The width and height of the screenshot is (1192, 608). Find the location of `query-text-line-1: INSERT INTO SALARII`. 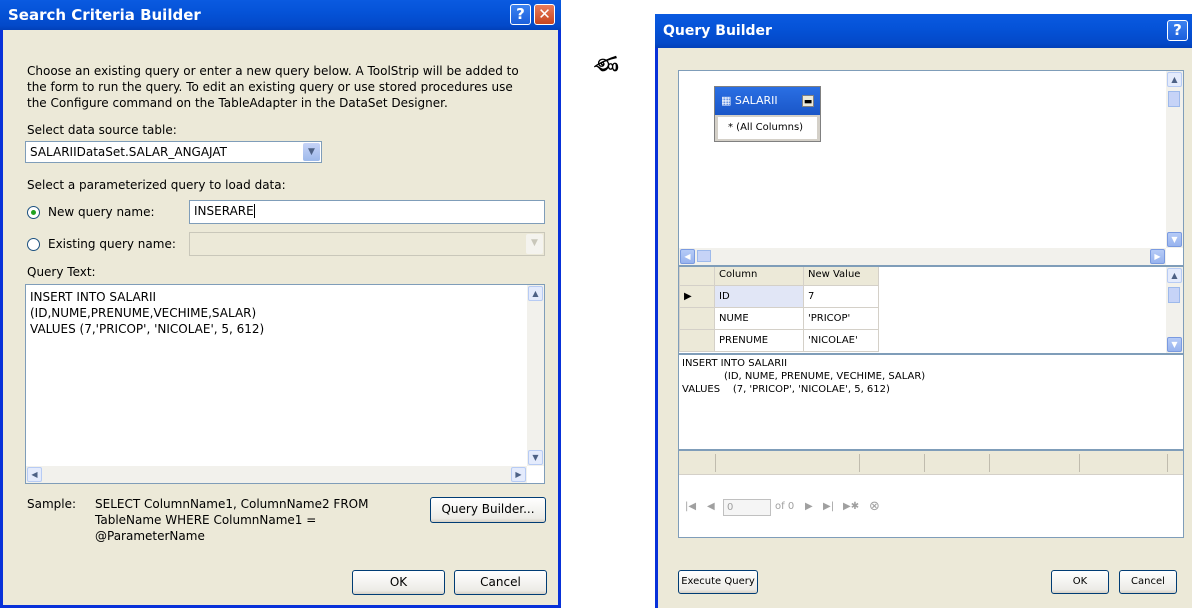

query-text-line-1: INSERT INTO SALARII is located at coordinates (93, 297).